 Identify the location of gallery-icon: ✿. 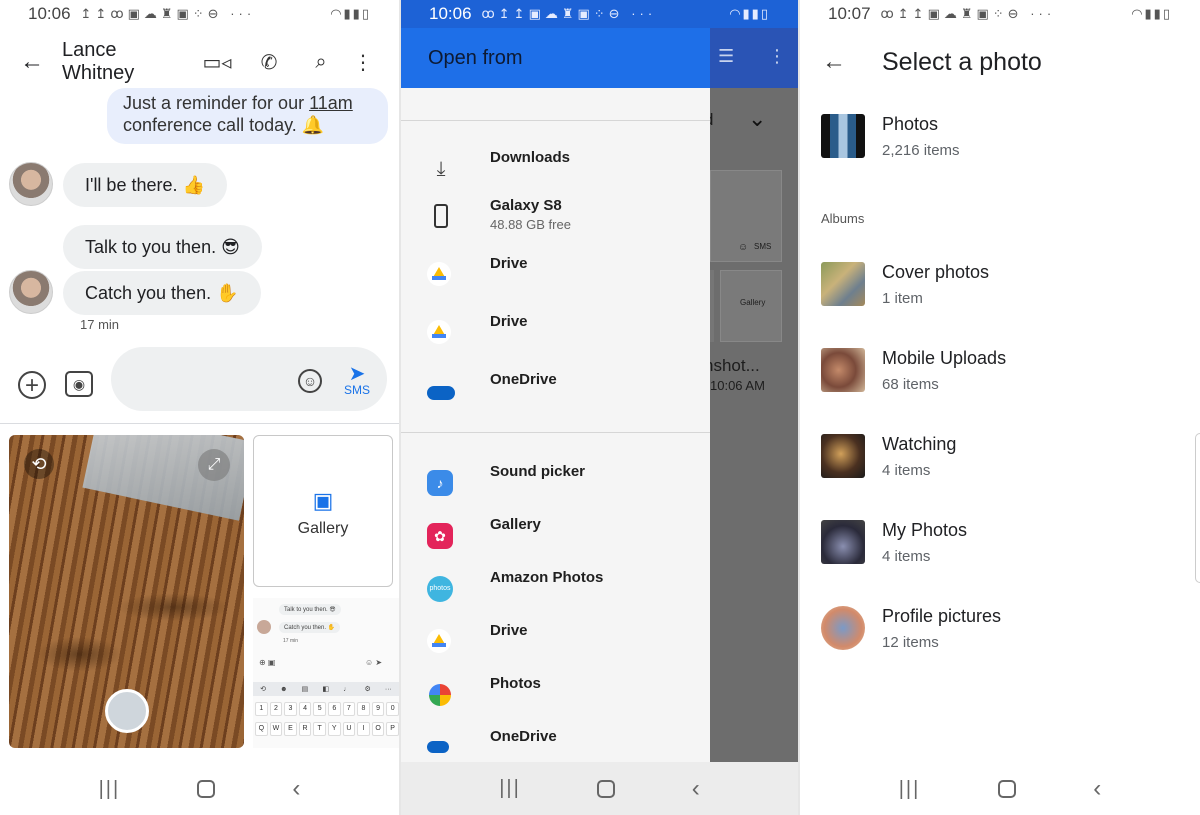
(441, 537).